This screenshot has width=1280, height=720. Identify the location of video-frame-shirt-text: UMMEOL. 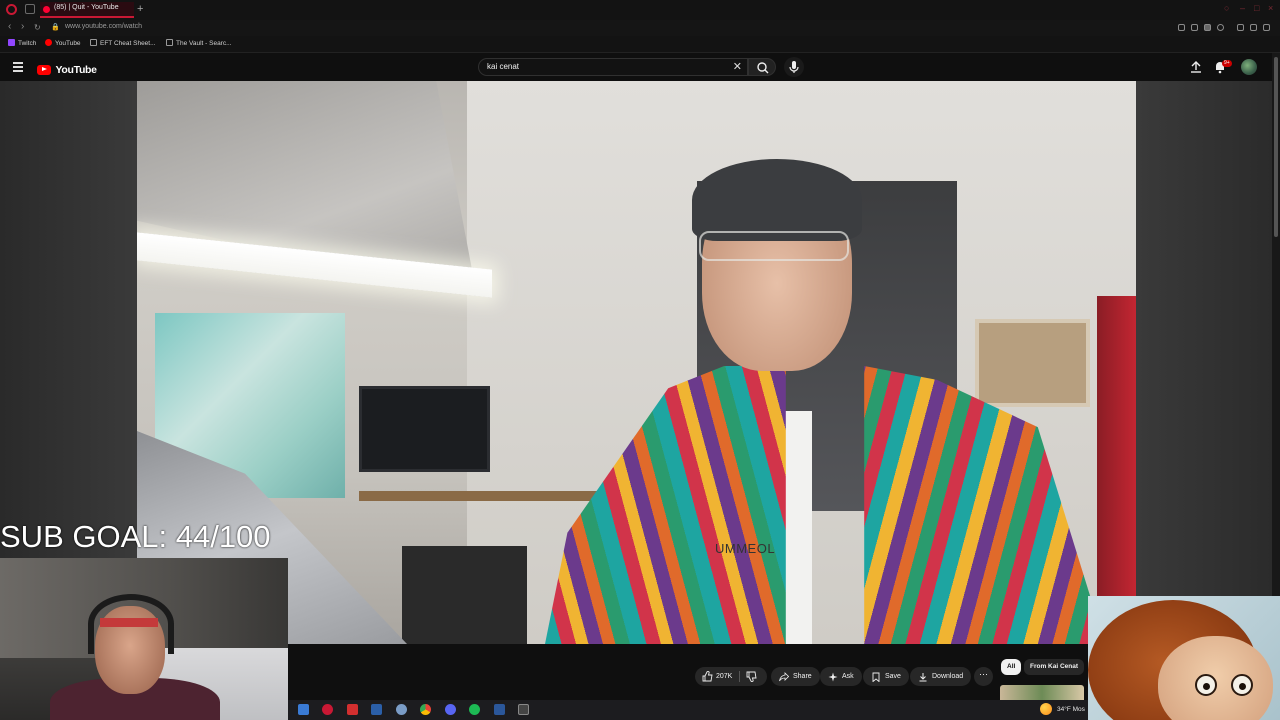
(745, 548).